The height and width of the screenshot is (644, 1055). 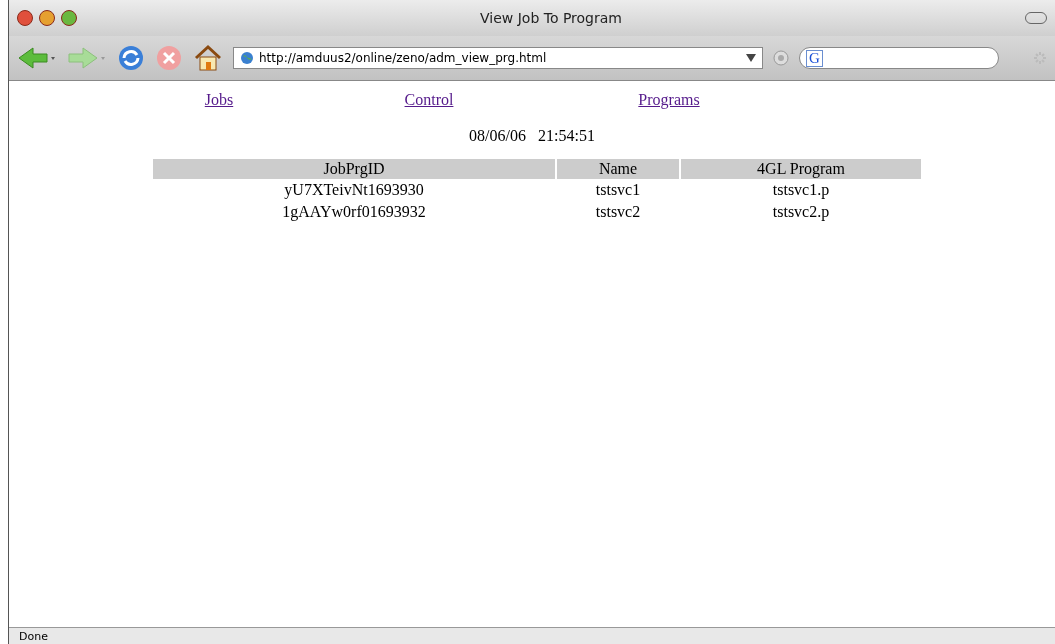 What do you see at coordinates (532, 135) in the screenshot?
I see `timestamp: 08/06/06 21:54:51` at bounding box center [532, 135].